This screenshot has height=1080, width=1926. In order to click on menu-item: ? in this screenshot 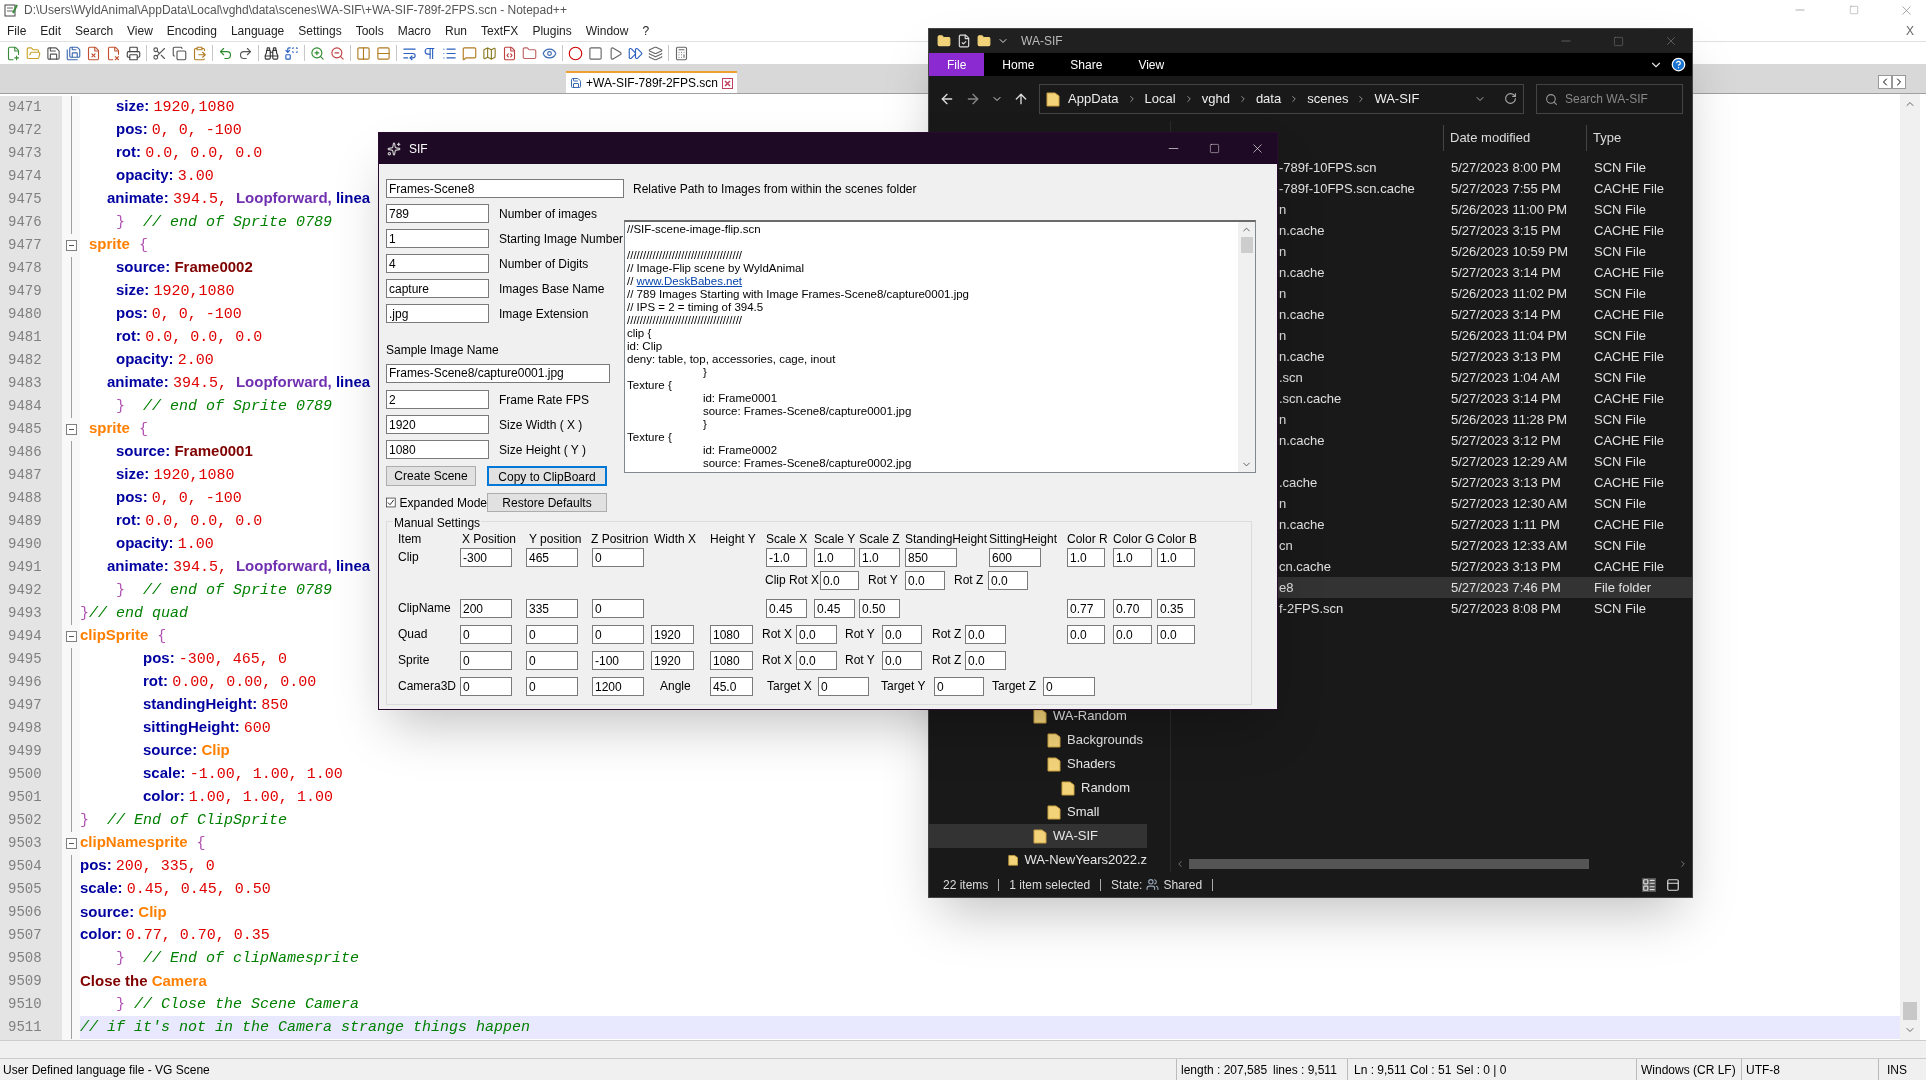, I will do `click(646, 30)`.